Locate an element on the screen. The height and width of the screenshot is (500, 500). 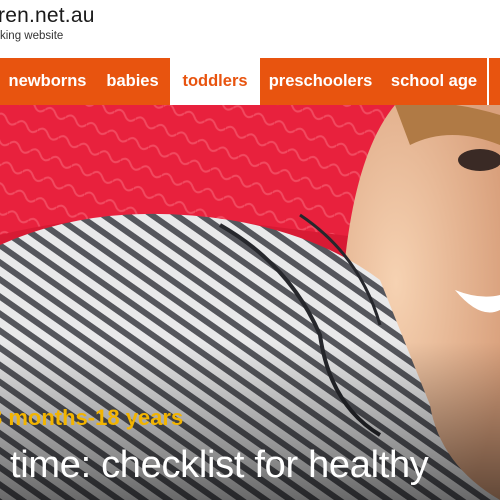
nav-item-label: preschoolers is located at coordinates (320, 81).